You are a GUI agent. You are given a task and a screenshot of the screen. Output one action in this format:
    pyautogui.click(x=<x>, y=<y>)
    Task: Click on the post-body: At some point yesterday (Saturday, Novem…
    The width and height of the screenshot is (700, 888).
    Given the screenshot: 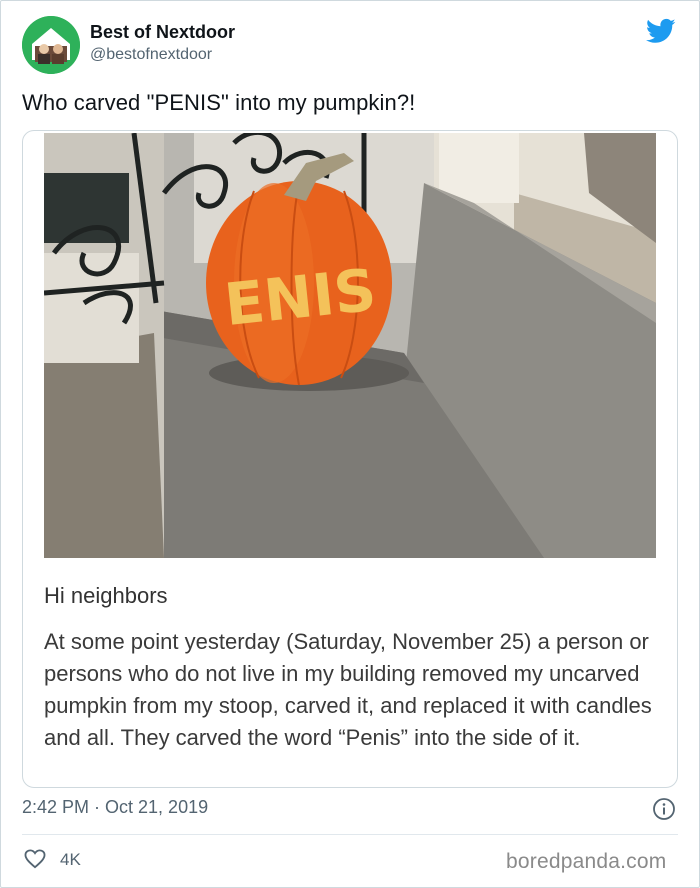 What is the action you would take?
    pyautogui.click(x=348, y=689)
    